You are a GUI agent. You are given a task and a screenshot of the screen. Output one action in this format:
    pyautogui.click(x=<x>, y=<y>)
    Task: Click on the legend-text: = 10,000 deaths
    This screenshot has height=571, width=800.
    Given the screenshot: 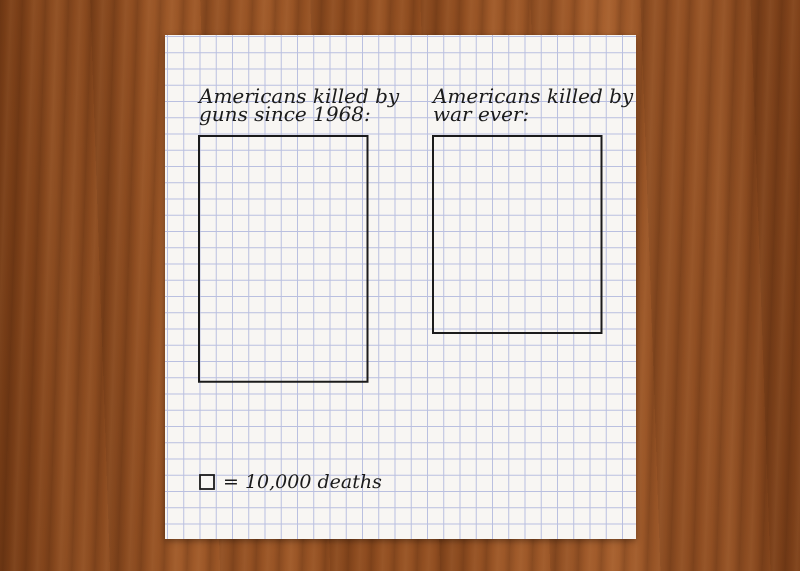 What is the action you would take?
    pyautogui.click(x=302, y=482)
    